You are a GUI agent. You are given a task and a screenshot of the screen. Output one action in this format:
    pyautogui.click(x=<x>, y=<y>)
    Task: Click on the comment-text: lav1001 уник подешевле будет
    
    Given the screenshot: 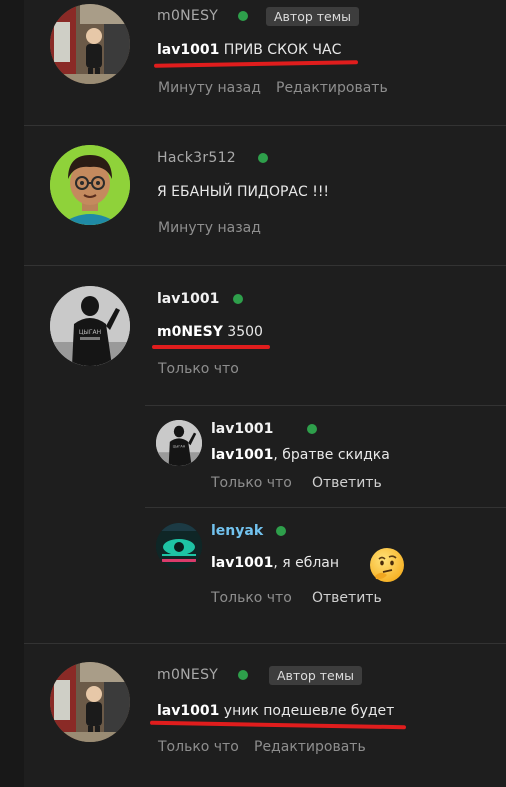 What is the action you would take?
    pyautogui.click(x=275, y=711)
    